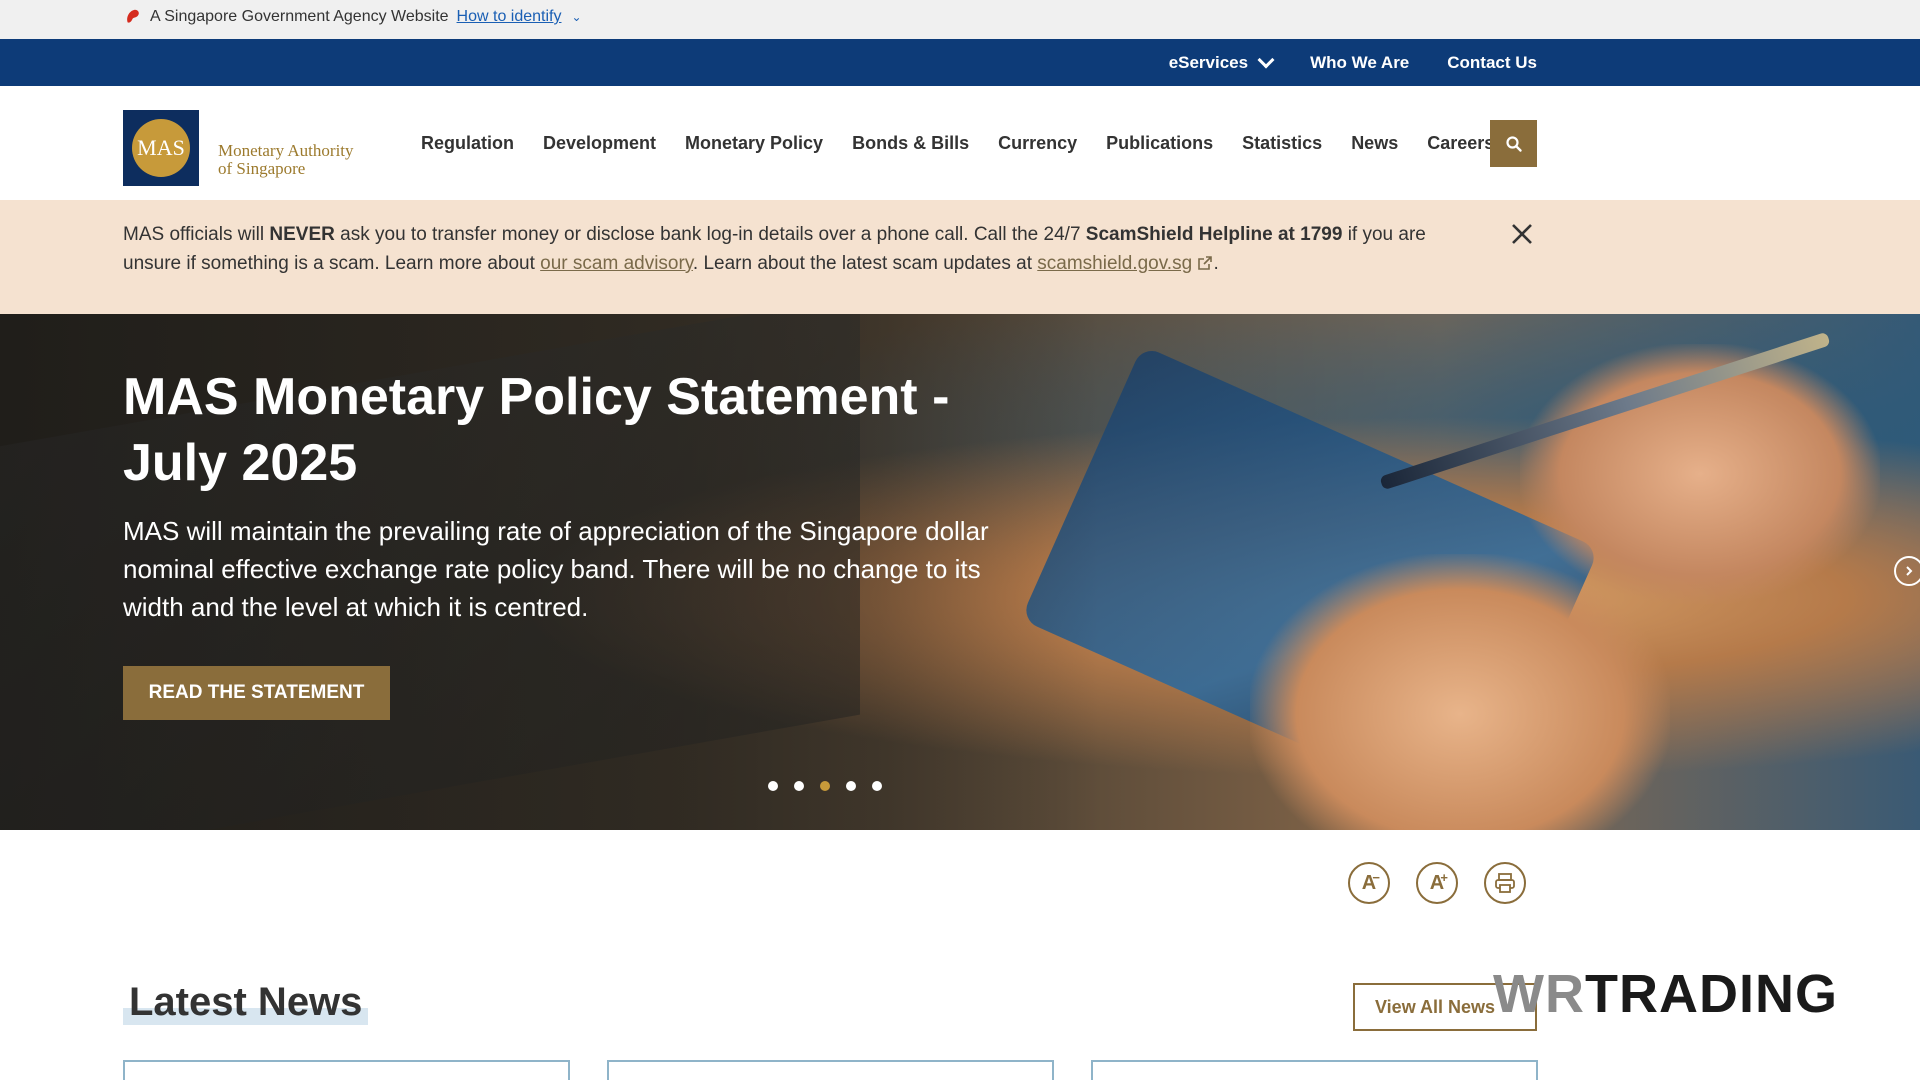 This screenshot has height=1080, width=1920. What do you see at coordinates (133, 16) in the screenshot?
I see `singapore-lion-icon` at bounding box center [133, 16].